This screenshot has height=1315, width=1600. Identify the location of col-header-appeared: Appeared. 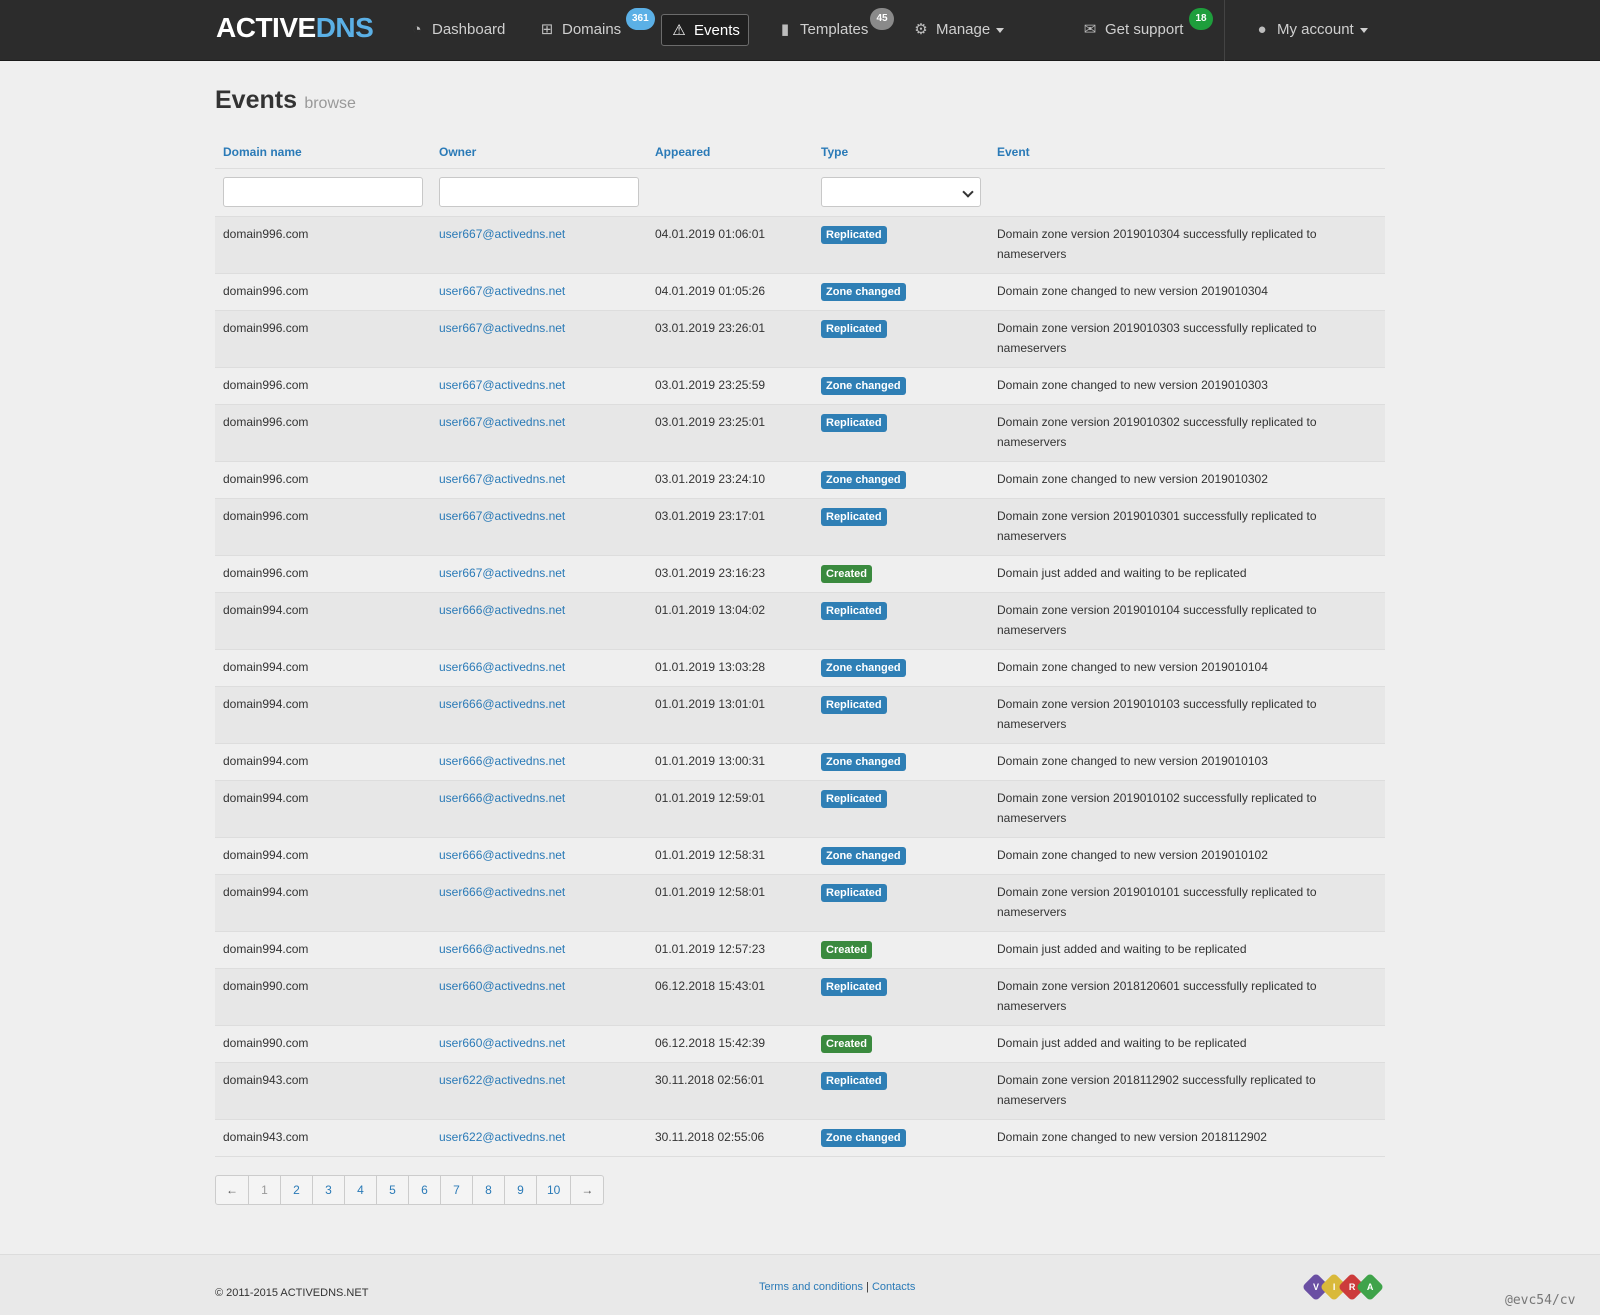
(730, 152).